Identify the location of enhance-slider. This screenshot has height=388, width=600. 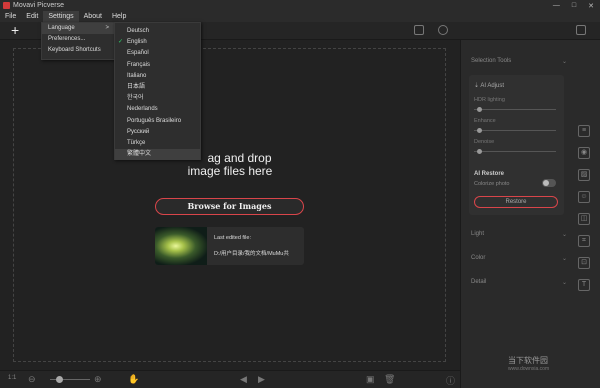
(515, 130).